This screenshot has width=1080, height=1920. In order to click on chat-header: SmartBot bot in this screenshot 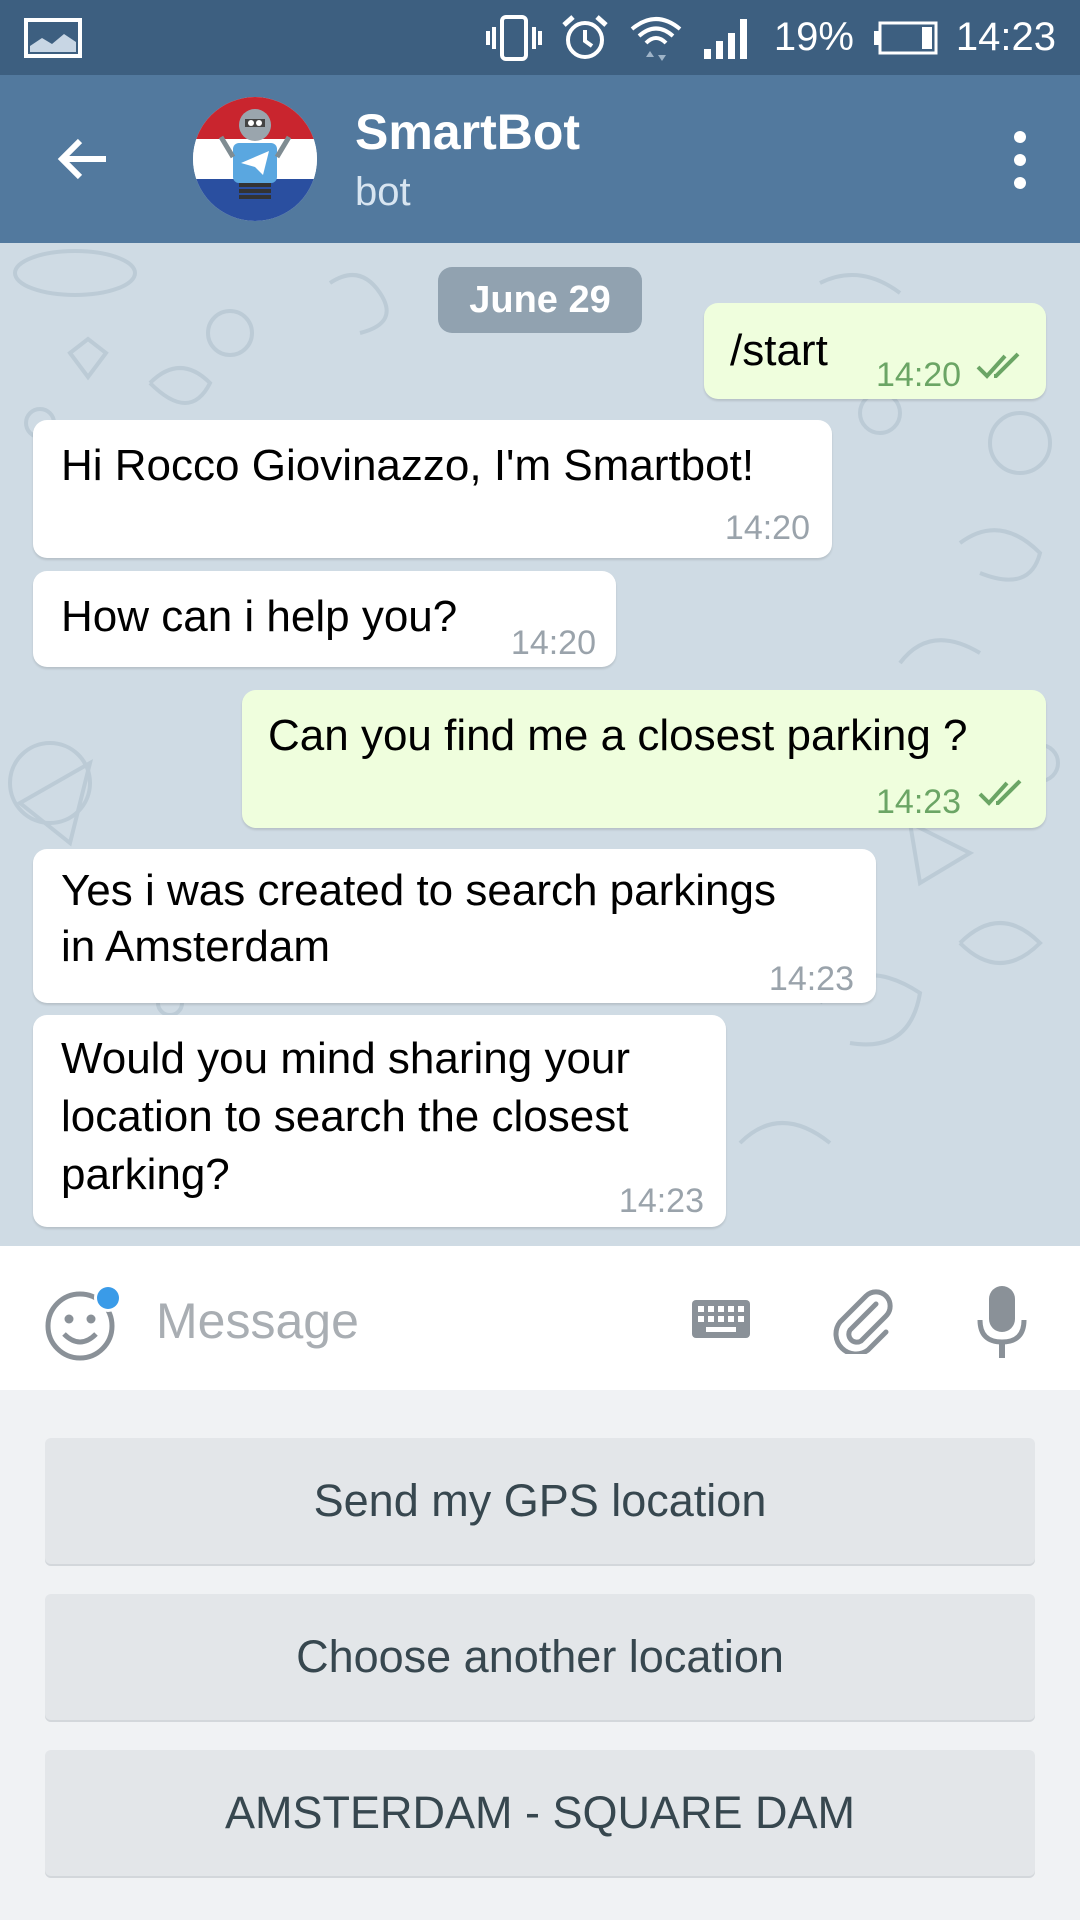, I will do `click(540, 159)`.